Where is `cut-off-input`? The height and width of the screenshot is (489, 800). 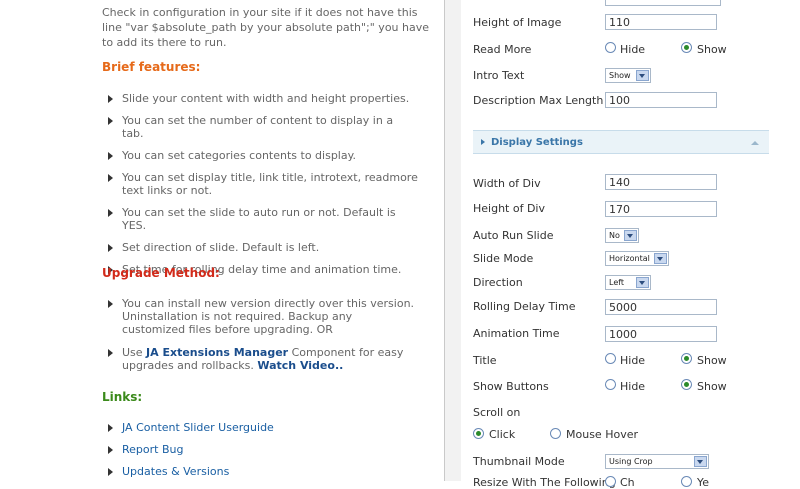 cut-off-input is located at coordinates (663, 3).